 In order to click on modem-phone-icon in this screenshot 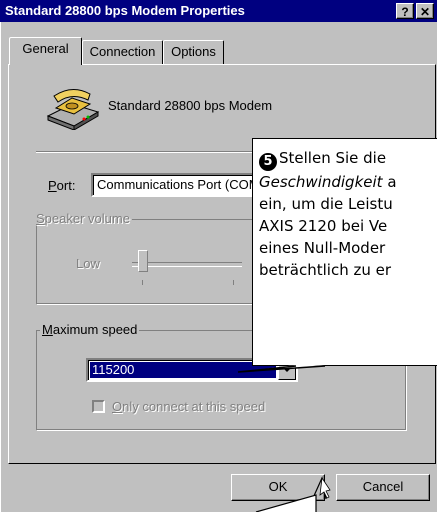, I will do `click(73, 109)`.